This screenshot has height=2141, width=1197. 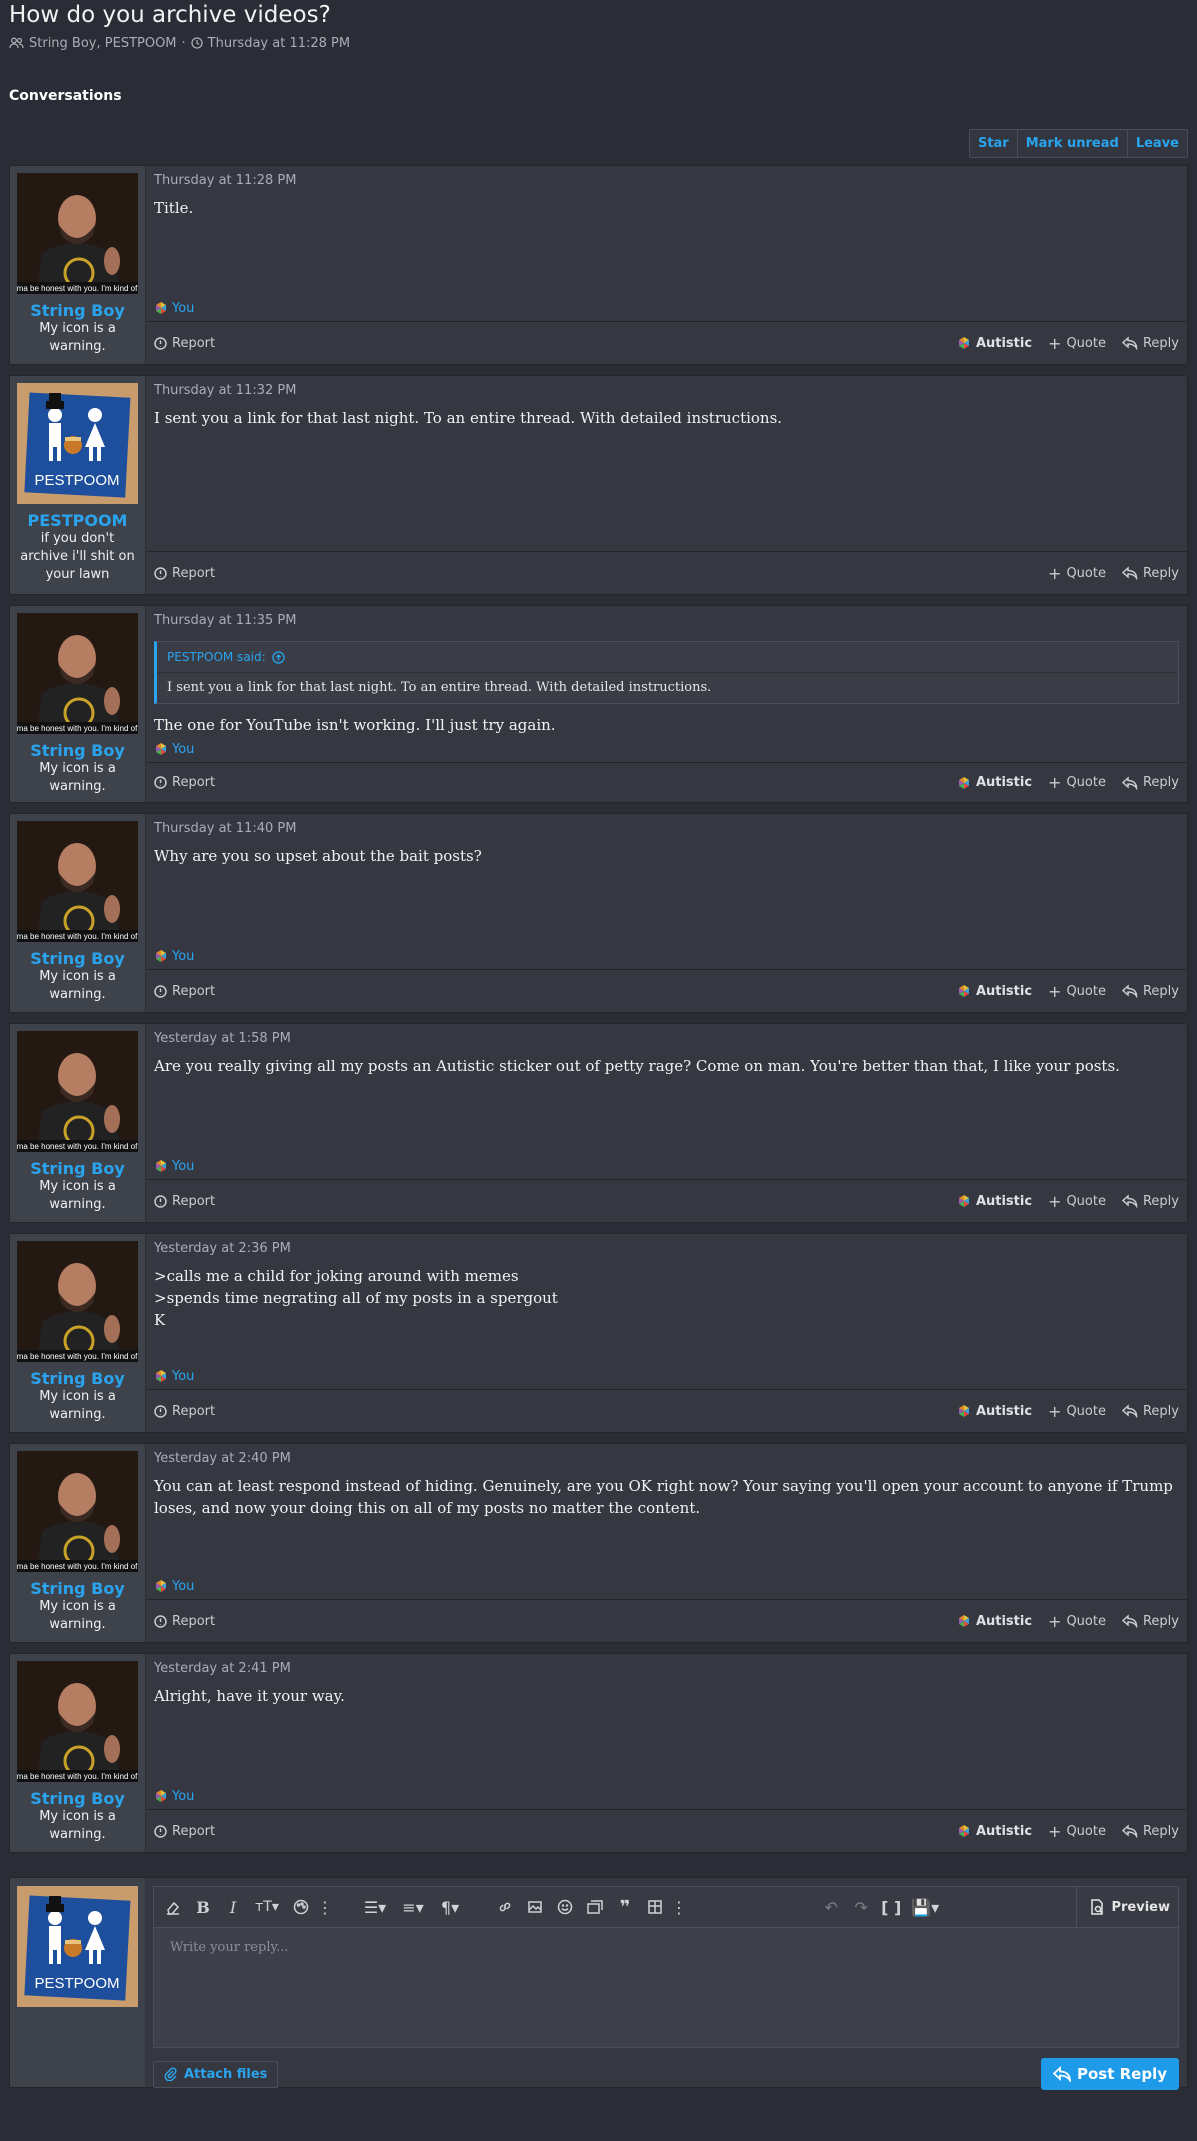 I want to click on drafts-icon: 💾▾, so click(x=925, y=1907).